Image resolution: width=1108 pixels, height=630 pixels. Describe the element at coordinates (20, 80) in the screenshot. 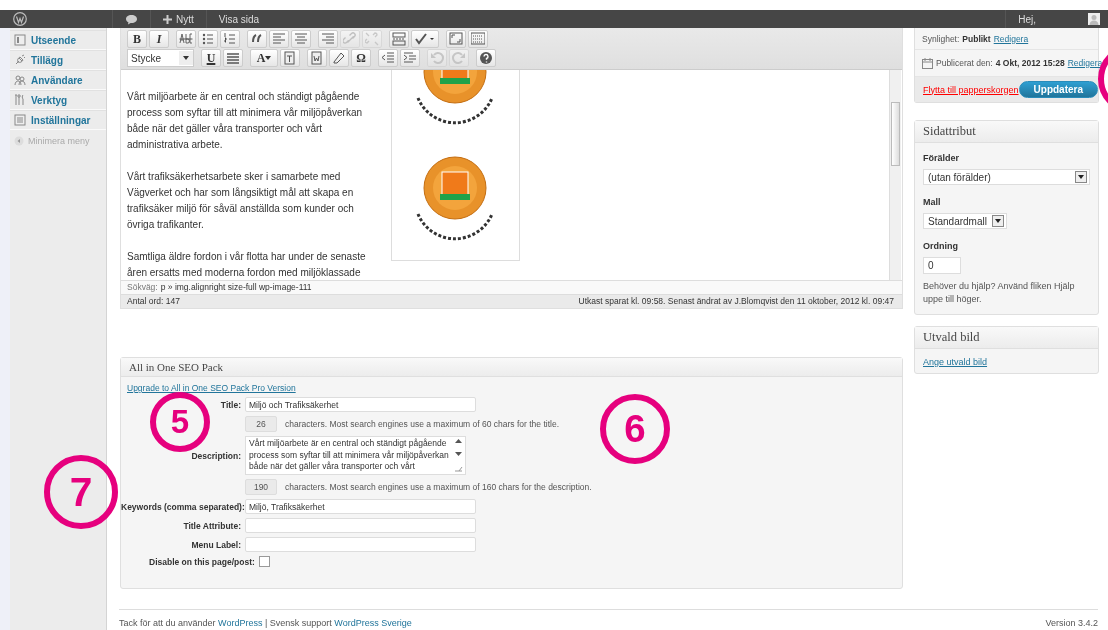

I see `users-icon` at that location.